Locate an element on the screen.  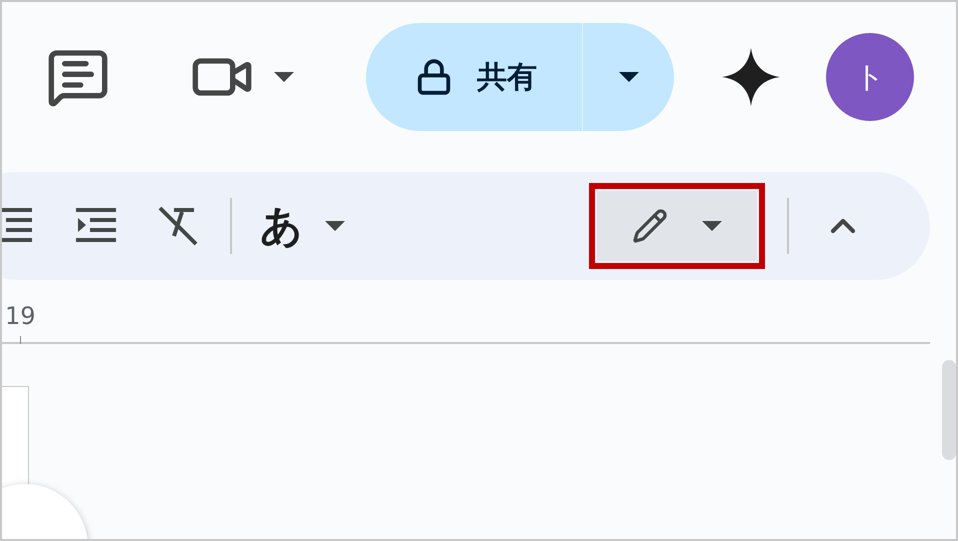
editing-mode-button is located at coordinates (677, 226).